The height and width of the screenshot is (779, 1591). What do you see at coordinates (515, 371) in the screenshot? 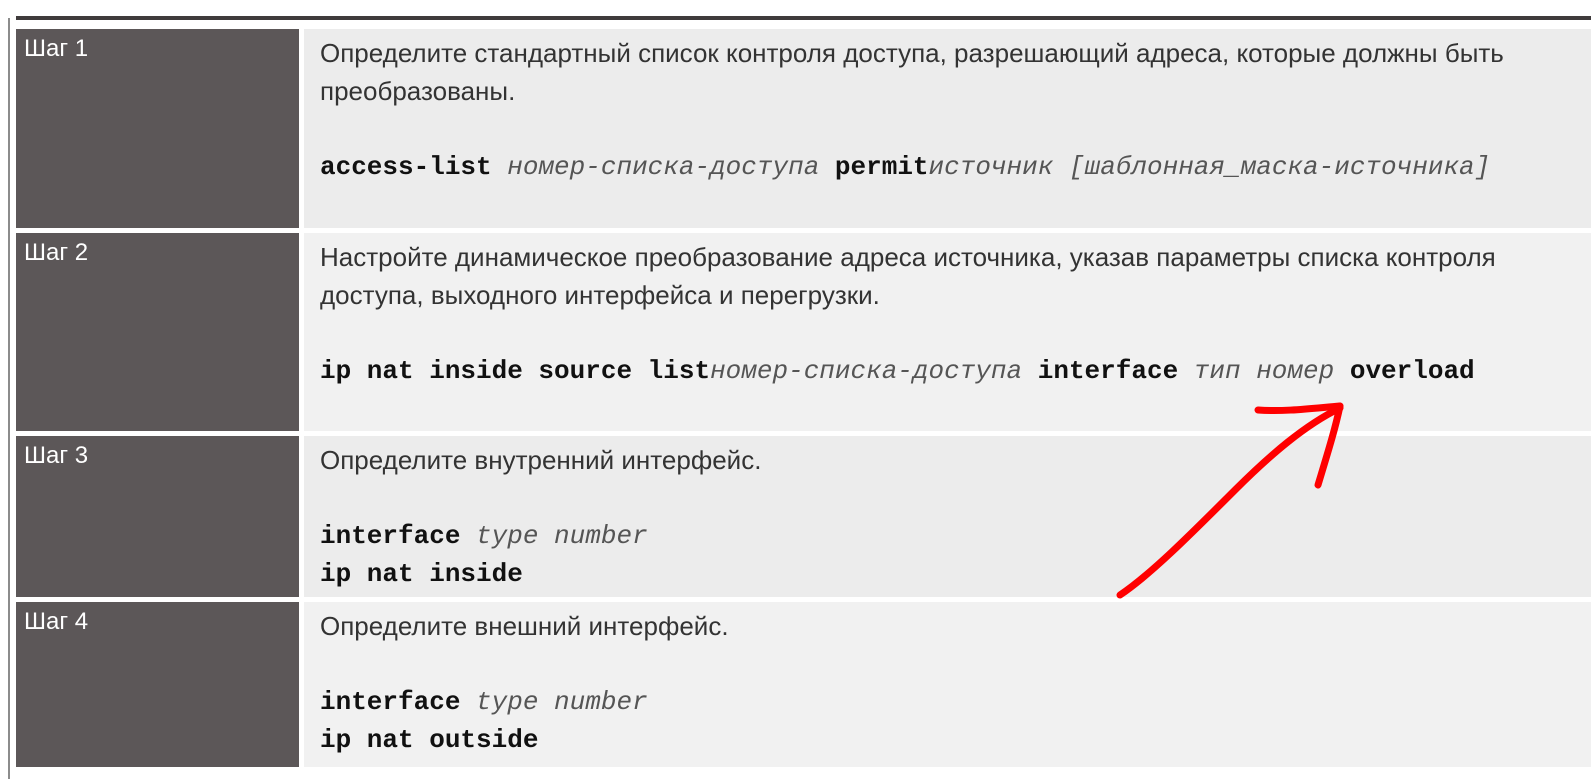
I see `command-keyword: ip nat inside source list` at bounding box center [515, 371].